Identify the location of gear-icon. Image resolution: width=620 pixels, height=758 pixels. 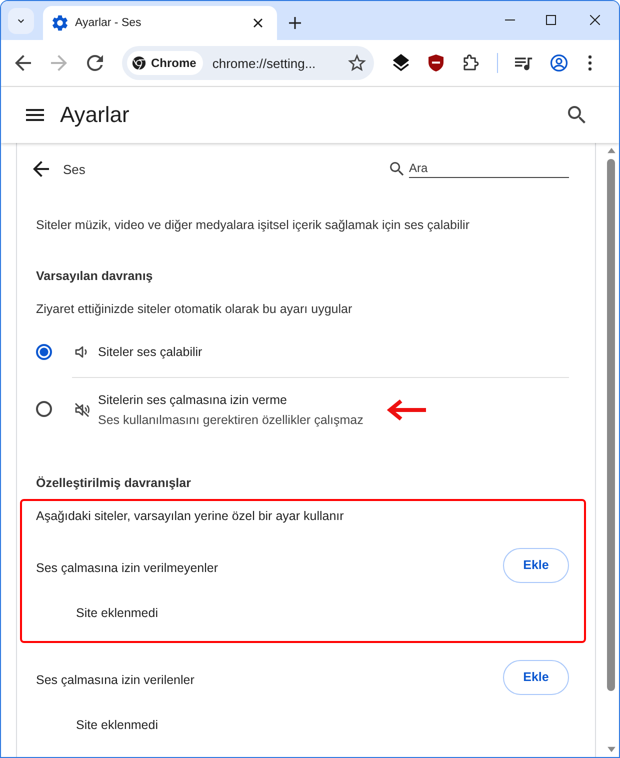
(60, 23).